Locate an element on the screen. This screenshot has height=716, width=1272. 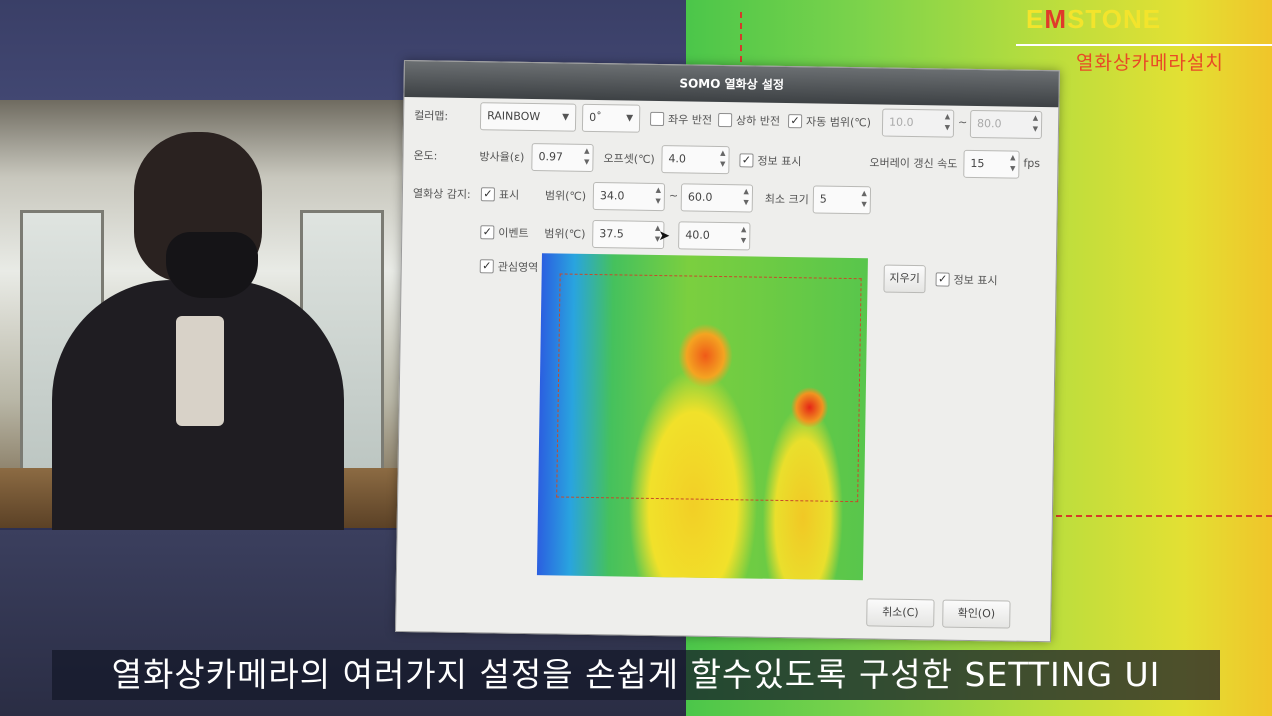
roi-label: 관심영역 is located at coordinates (518, 267).